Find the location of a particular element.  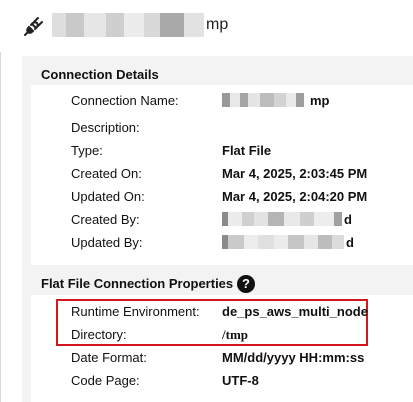

label-date-format: Date Format: is located at coordinates (109, 357).